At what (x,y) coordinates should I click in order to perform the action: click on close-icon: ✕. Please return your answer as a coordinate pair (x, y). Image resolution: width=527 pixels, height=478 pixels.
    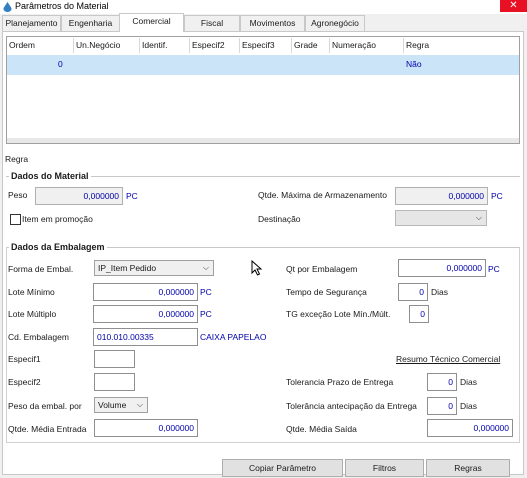
    Looking at the image, I should click on (513, 5).